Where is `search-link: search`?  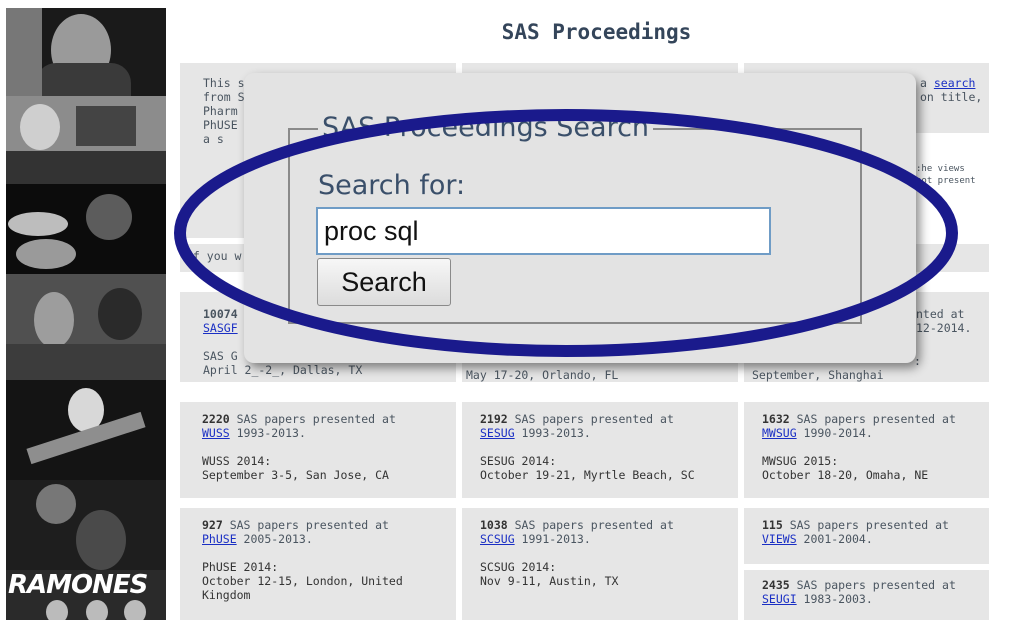
search-link: search is located at coordinates (955, 83).